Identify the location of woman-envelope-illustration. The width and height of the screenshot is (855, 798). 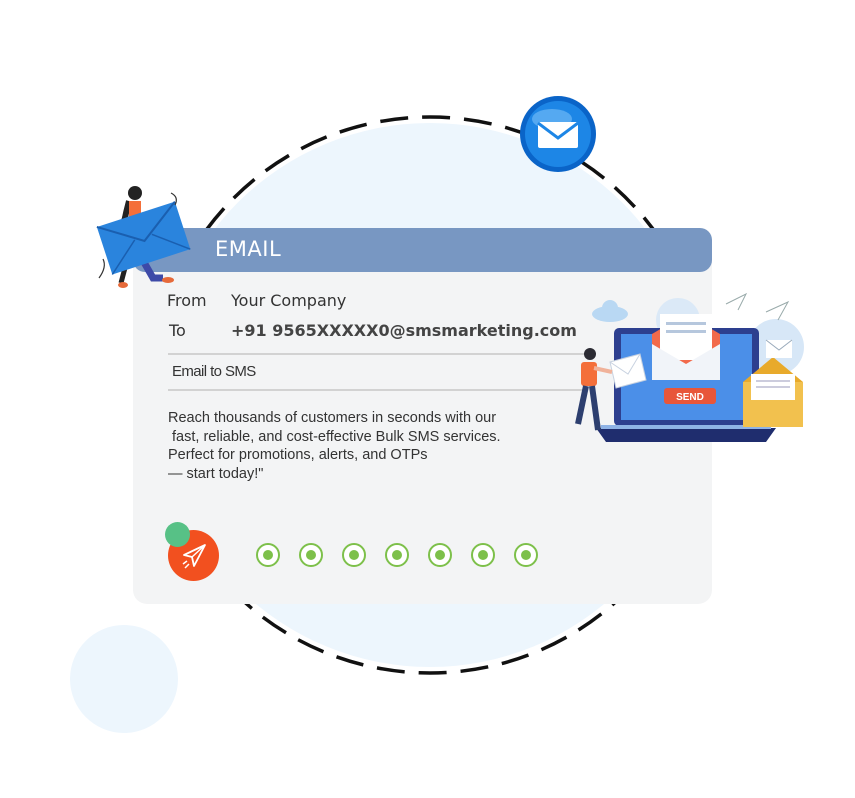
(143, 237).